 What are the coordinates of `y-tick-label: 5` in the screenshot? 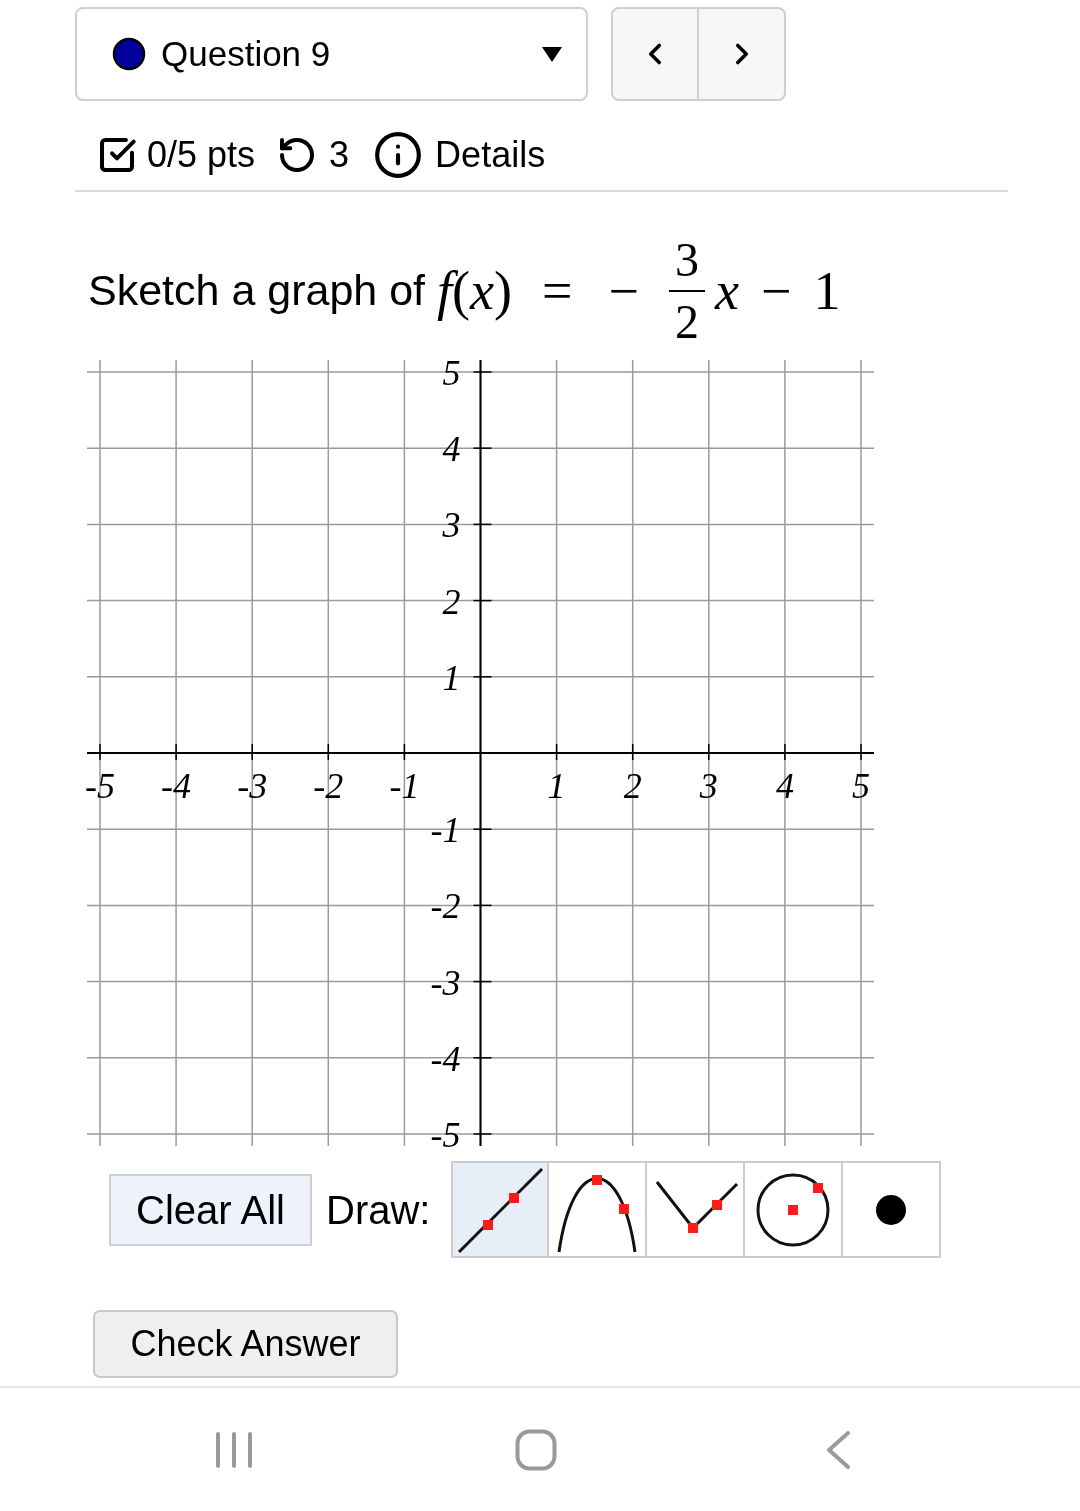 It's located at (451, 374).